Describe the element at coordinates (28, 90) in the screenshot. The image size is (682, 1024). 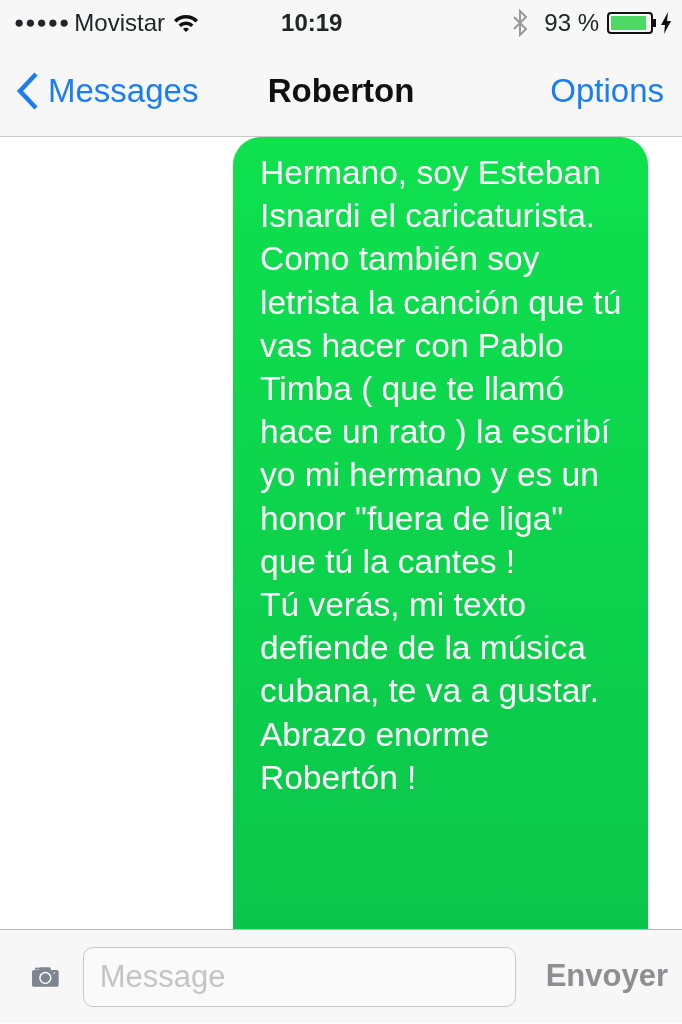
I see `back-chevron-icon` at that location.